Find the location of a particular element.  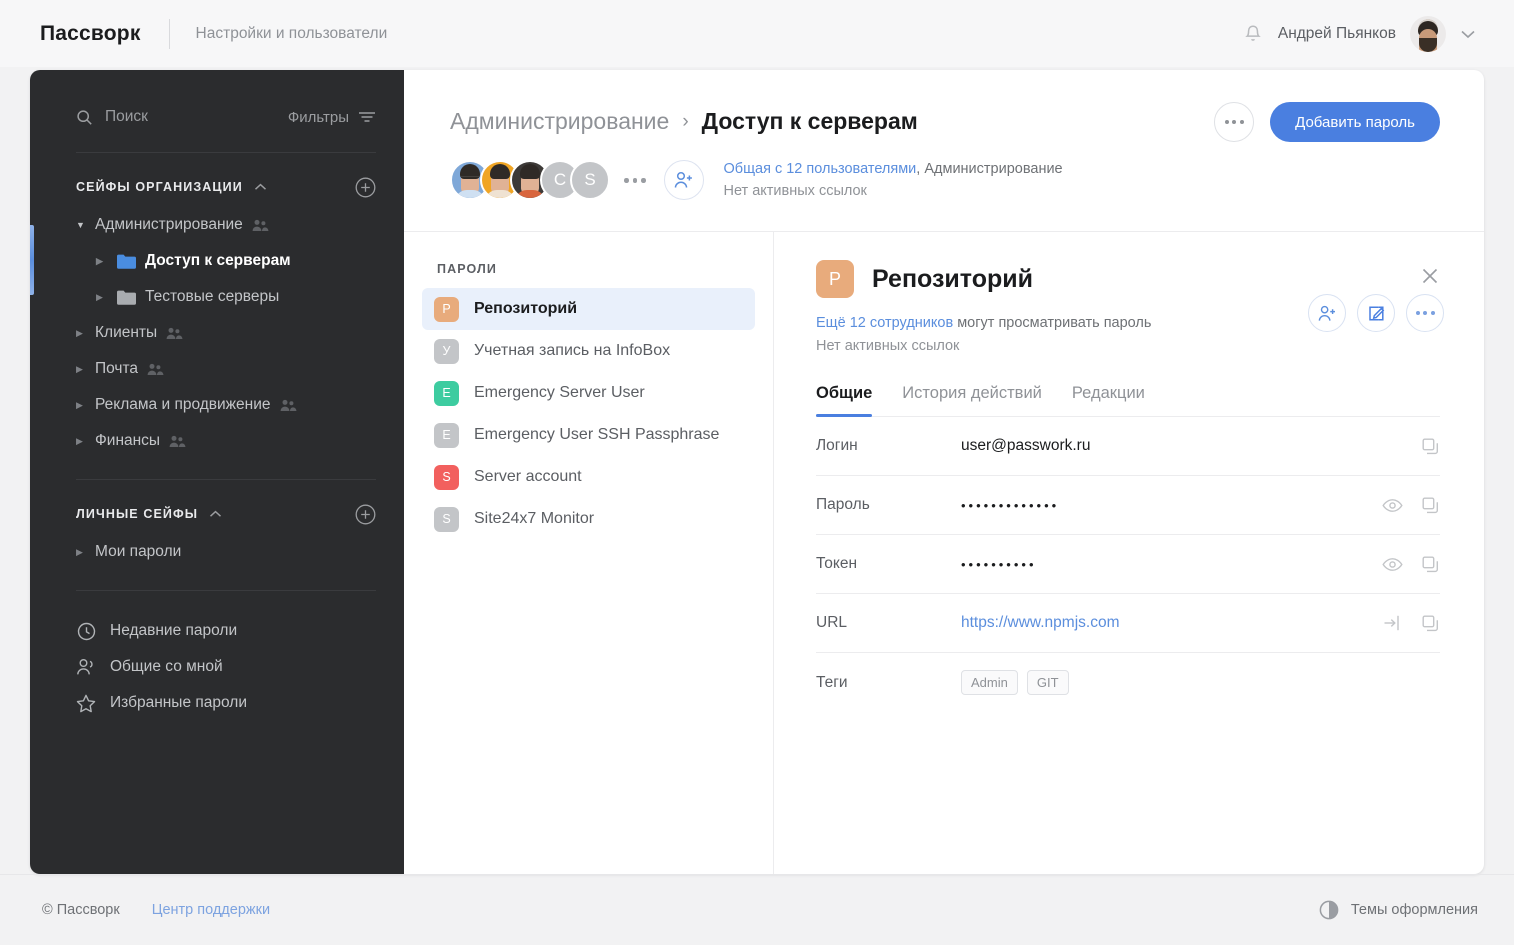

tree-item-dostup-k-serveram: ▶ Доступ к серверам is located at coordinates (217, 261).